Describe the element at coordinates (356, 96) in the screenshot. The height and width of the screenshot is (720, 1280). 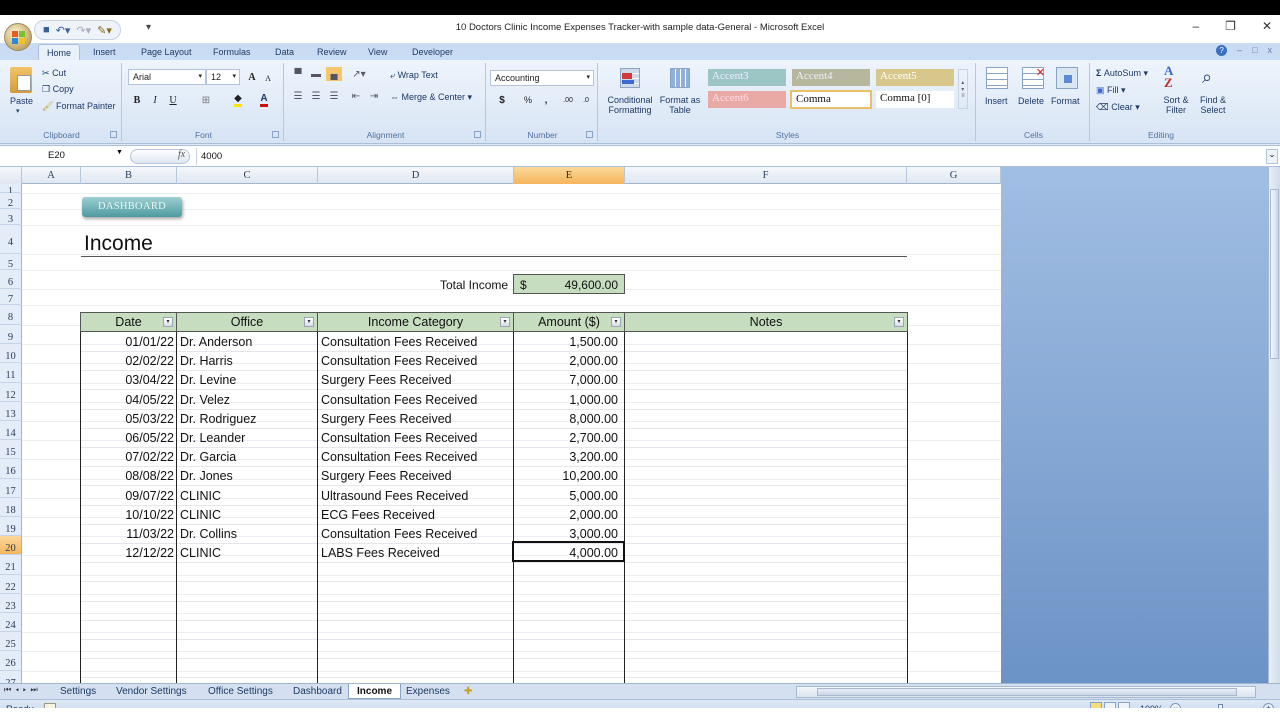
I see `decrease-indent-button: ⇤` at that location.